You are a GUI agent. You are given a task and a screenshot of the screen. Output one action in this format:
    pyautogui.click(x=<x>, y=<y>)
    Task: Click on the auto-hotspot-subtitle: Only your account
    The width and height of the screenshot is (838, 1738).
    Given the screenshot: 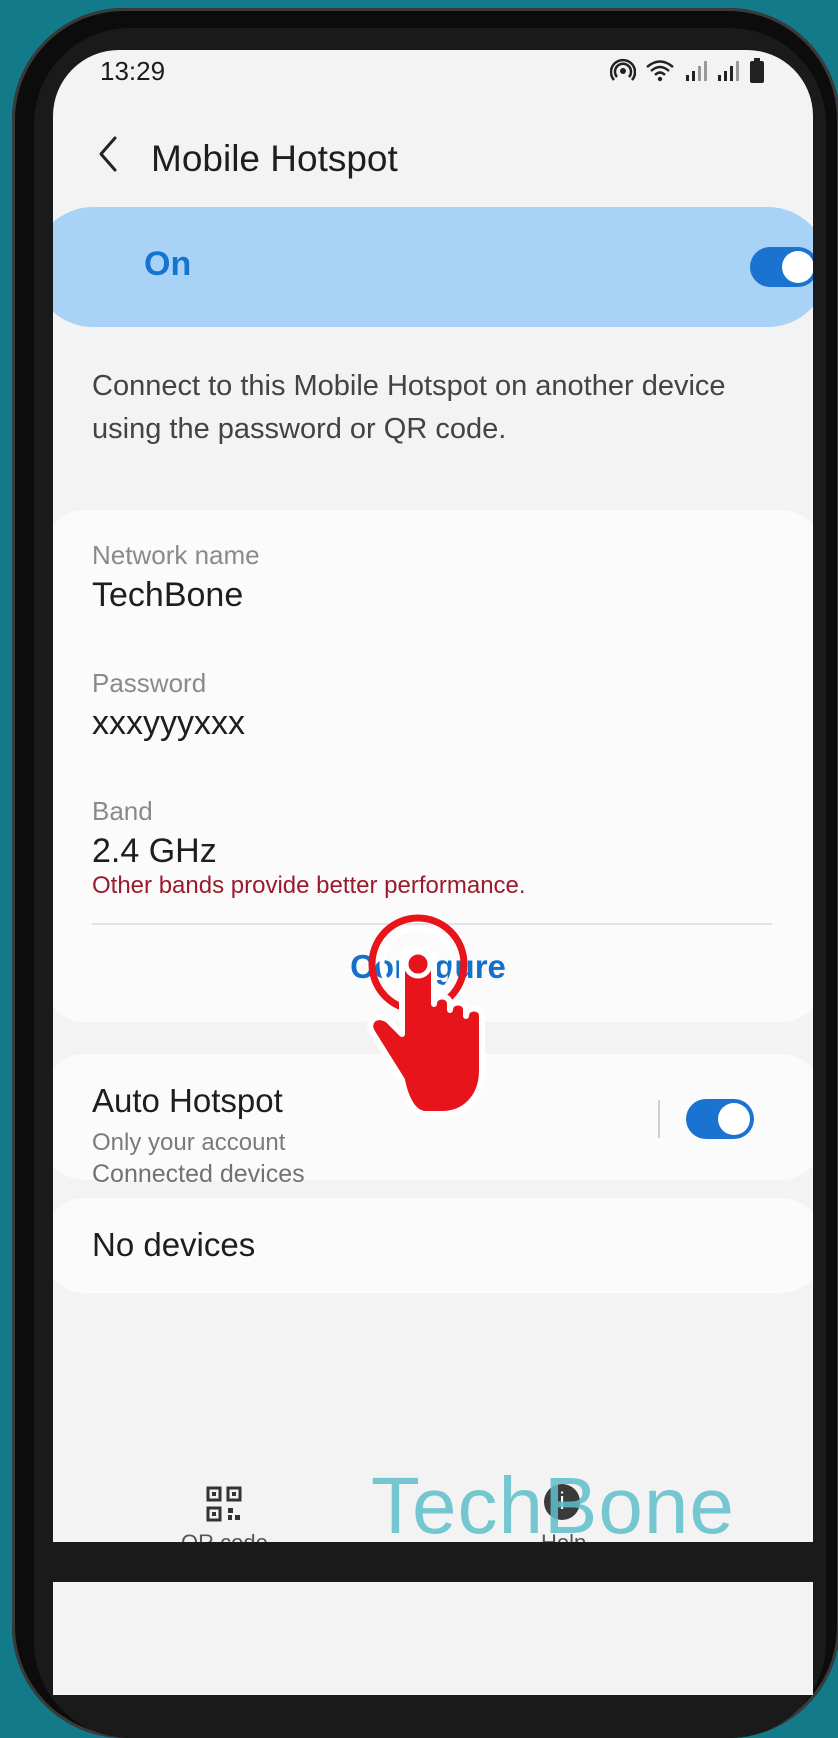 What is the action you would take?
    pyautogui.click(x=189, y=1142)
    